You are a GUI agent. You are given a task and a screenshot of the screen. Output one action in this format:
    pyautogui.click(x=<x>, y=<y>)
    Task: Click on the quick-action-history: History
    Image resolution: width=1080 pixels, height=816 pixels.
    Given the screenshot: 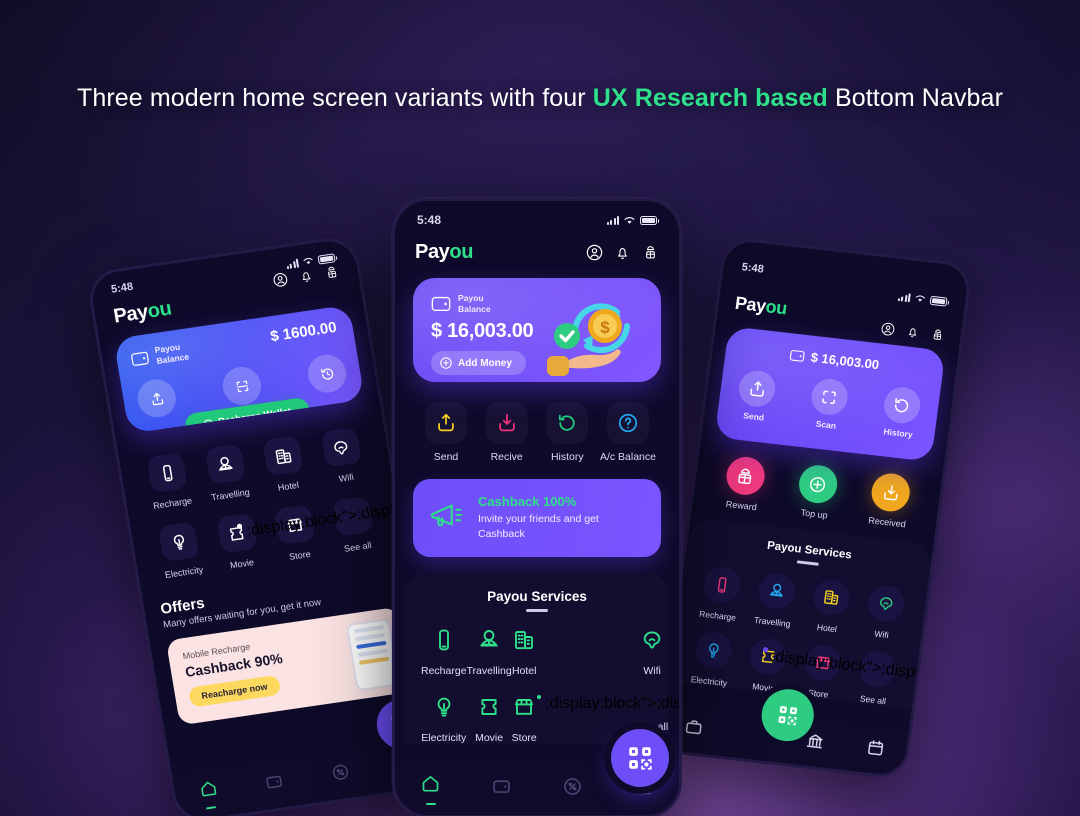 What is the action you would take?
    pyautogui.click(x=567, y=432)
    